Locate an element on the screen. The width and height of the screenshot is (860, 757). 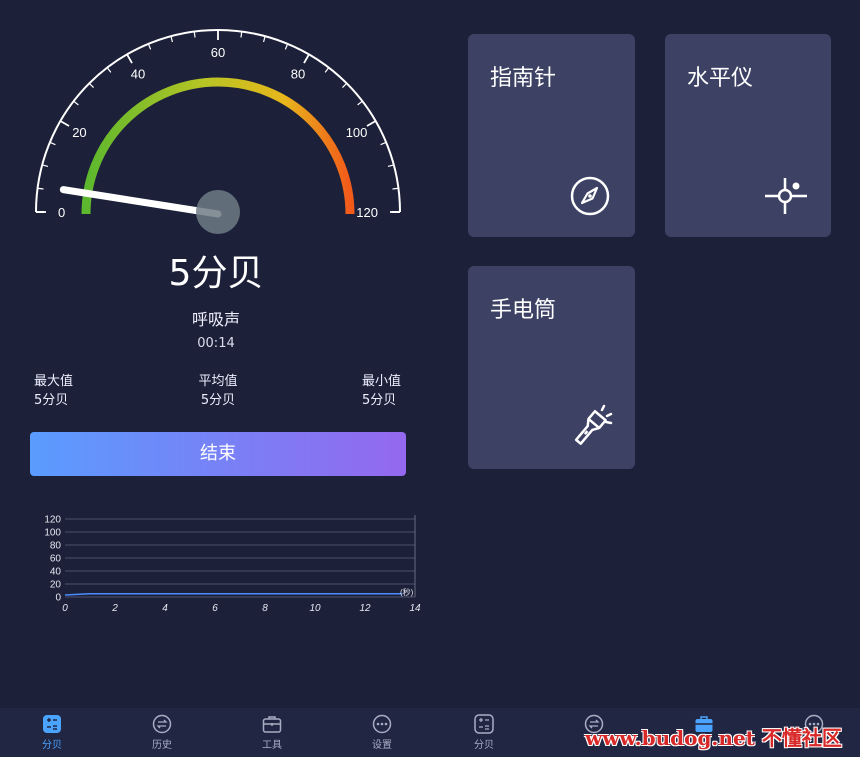
toolbox-icon is located at coordinates (272, 724).